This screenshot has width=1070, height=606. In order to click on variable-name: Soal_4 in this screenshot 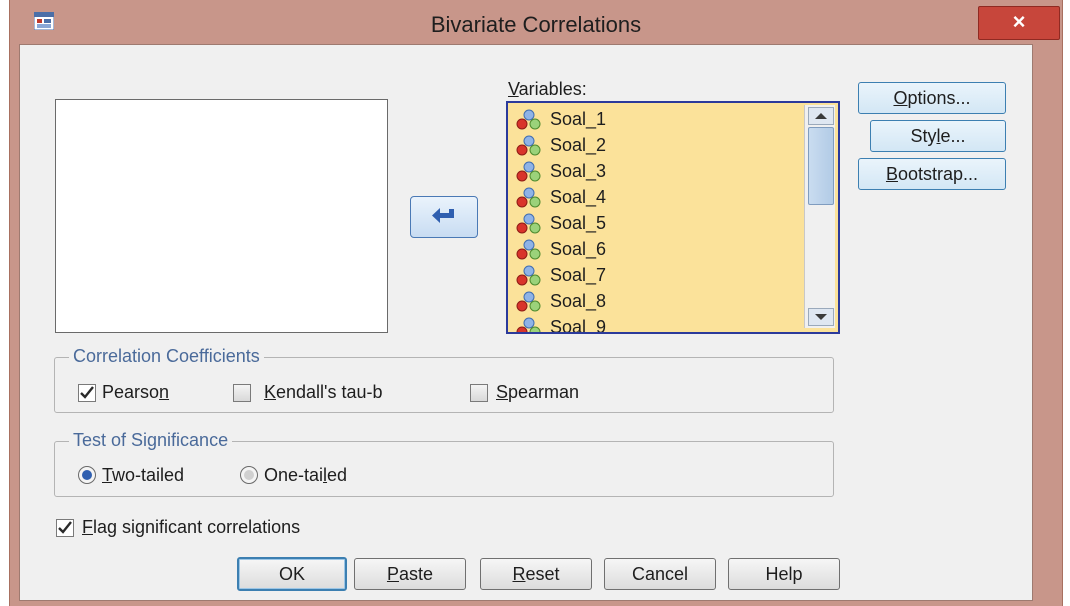, I will do `click(578, 197)`.